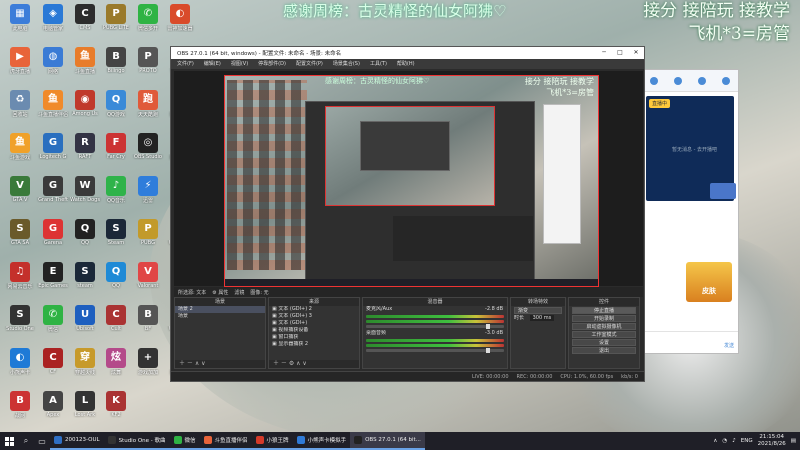  What do you see at coordinates (180, 22) in the screenshot?
I see `desktop-icon: ◐ 雷神加速器` at bounding box center [180, 22].